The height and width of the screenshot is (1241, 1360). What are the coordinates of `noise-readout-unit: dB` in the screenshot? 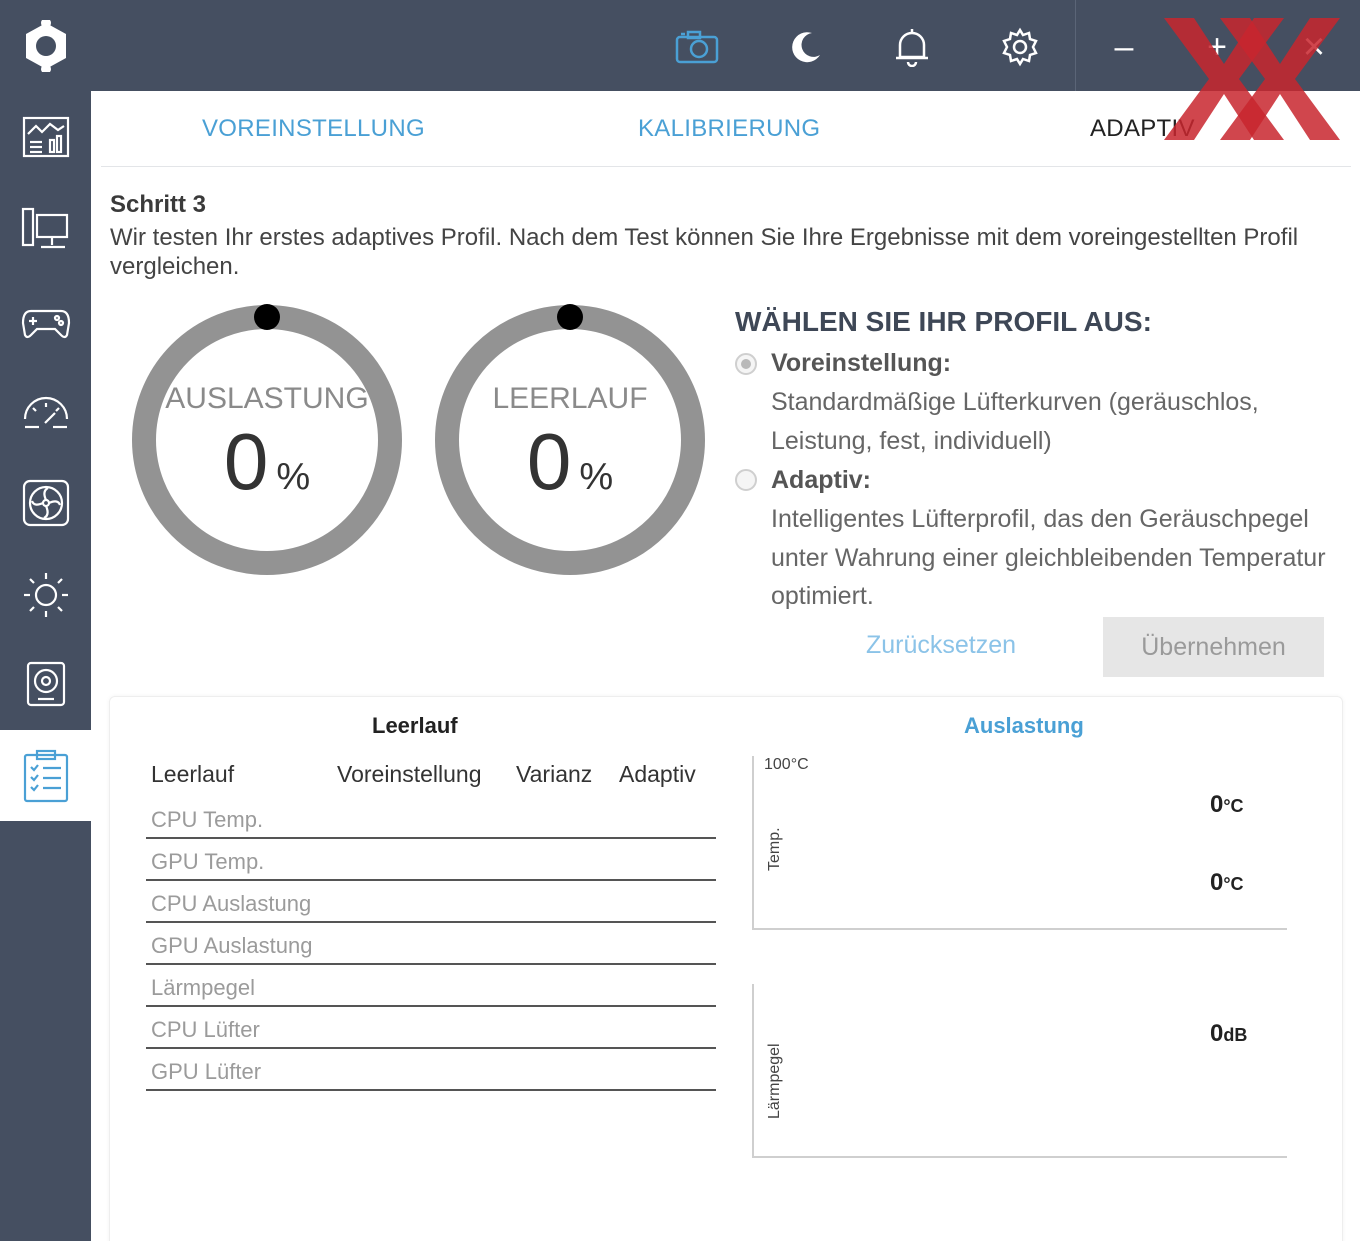 It's located at (1235, 1035).